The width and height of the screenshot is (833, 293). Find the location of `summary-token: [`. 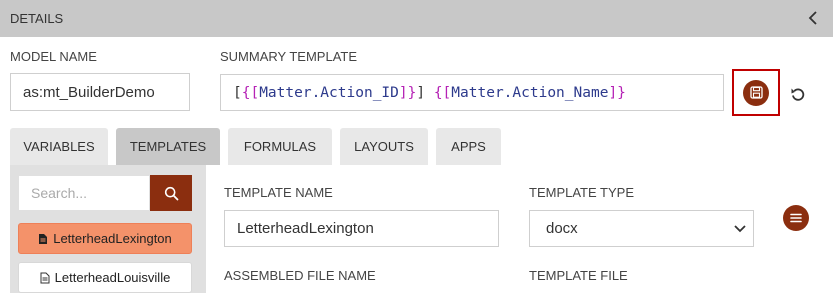

summary-token: [ is located at coordinates (237, 92).